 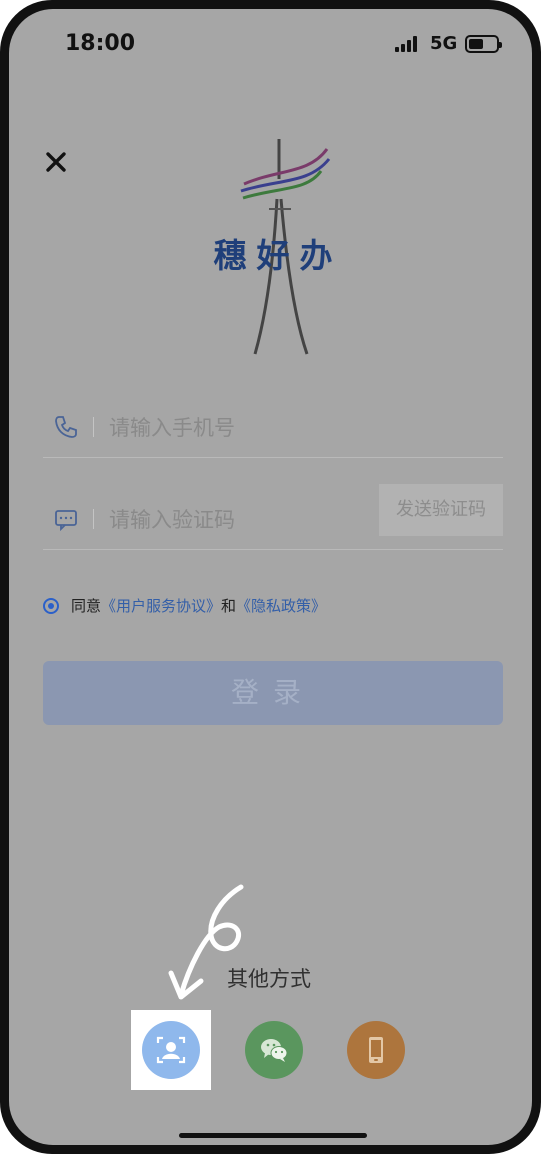 What do you see at coordinates (100, 43) in the screenshot?
I see `status-time: 18:00` at bounding box center [100, 43].